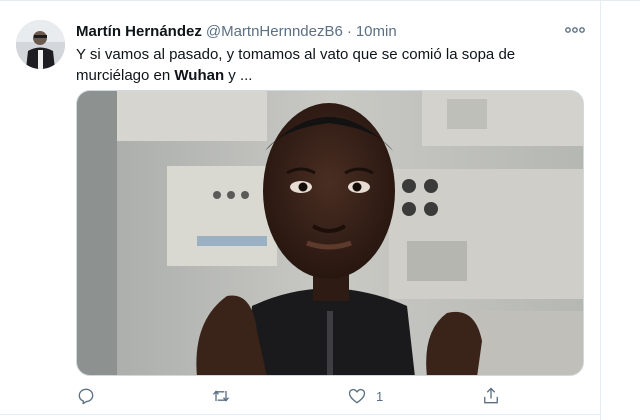 Image resolution: width=640 pixels, height=420 pixels. I want to click on reply-button, so click(86, 396).